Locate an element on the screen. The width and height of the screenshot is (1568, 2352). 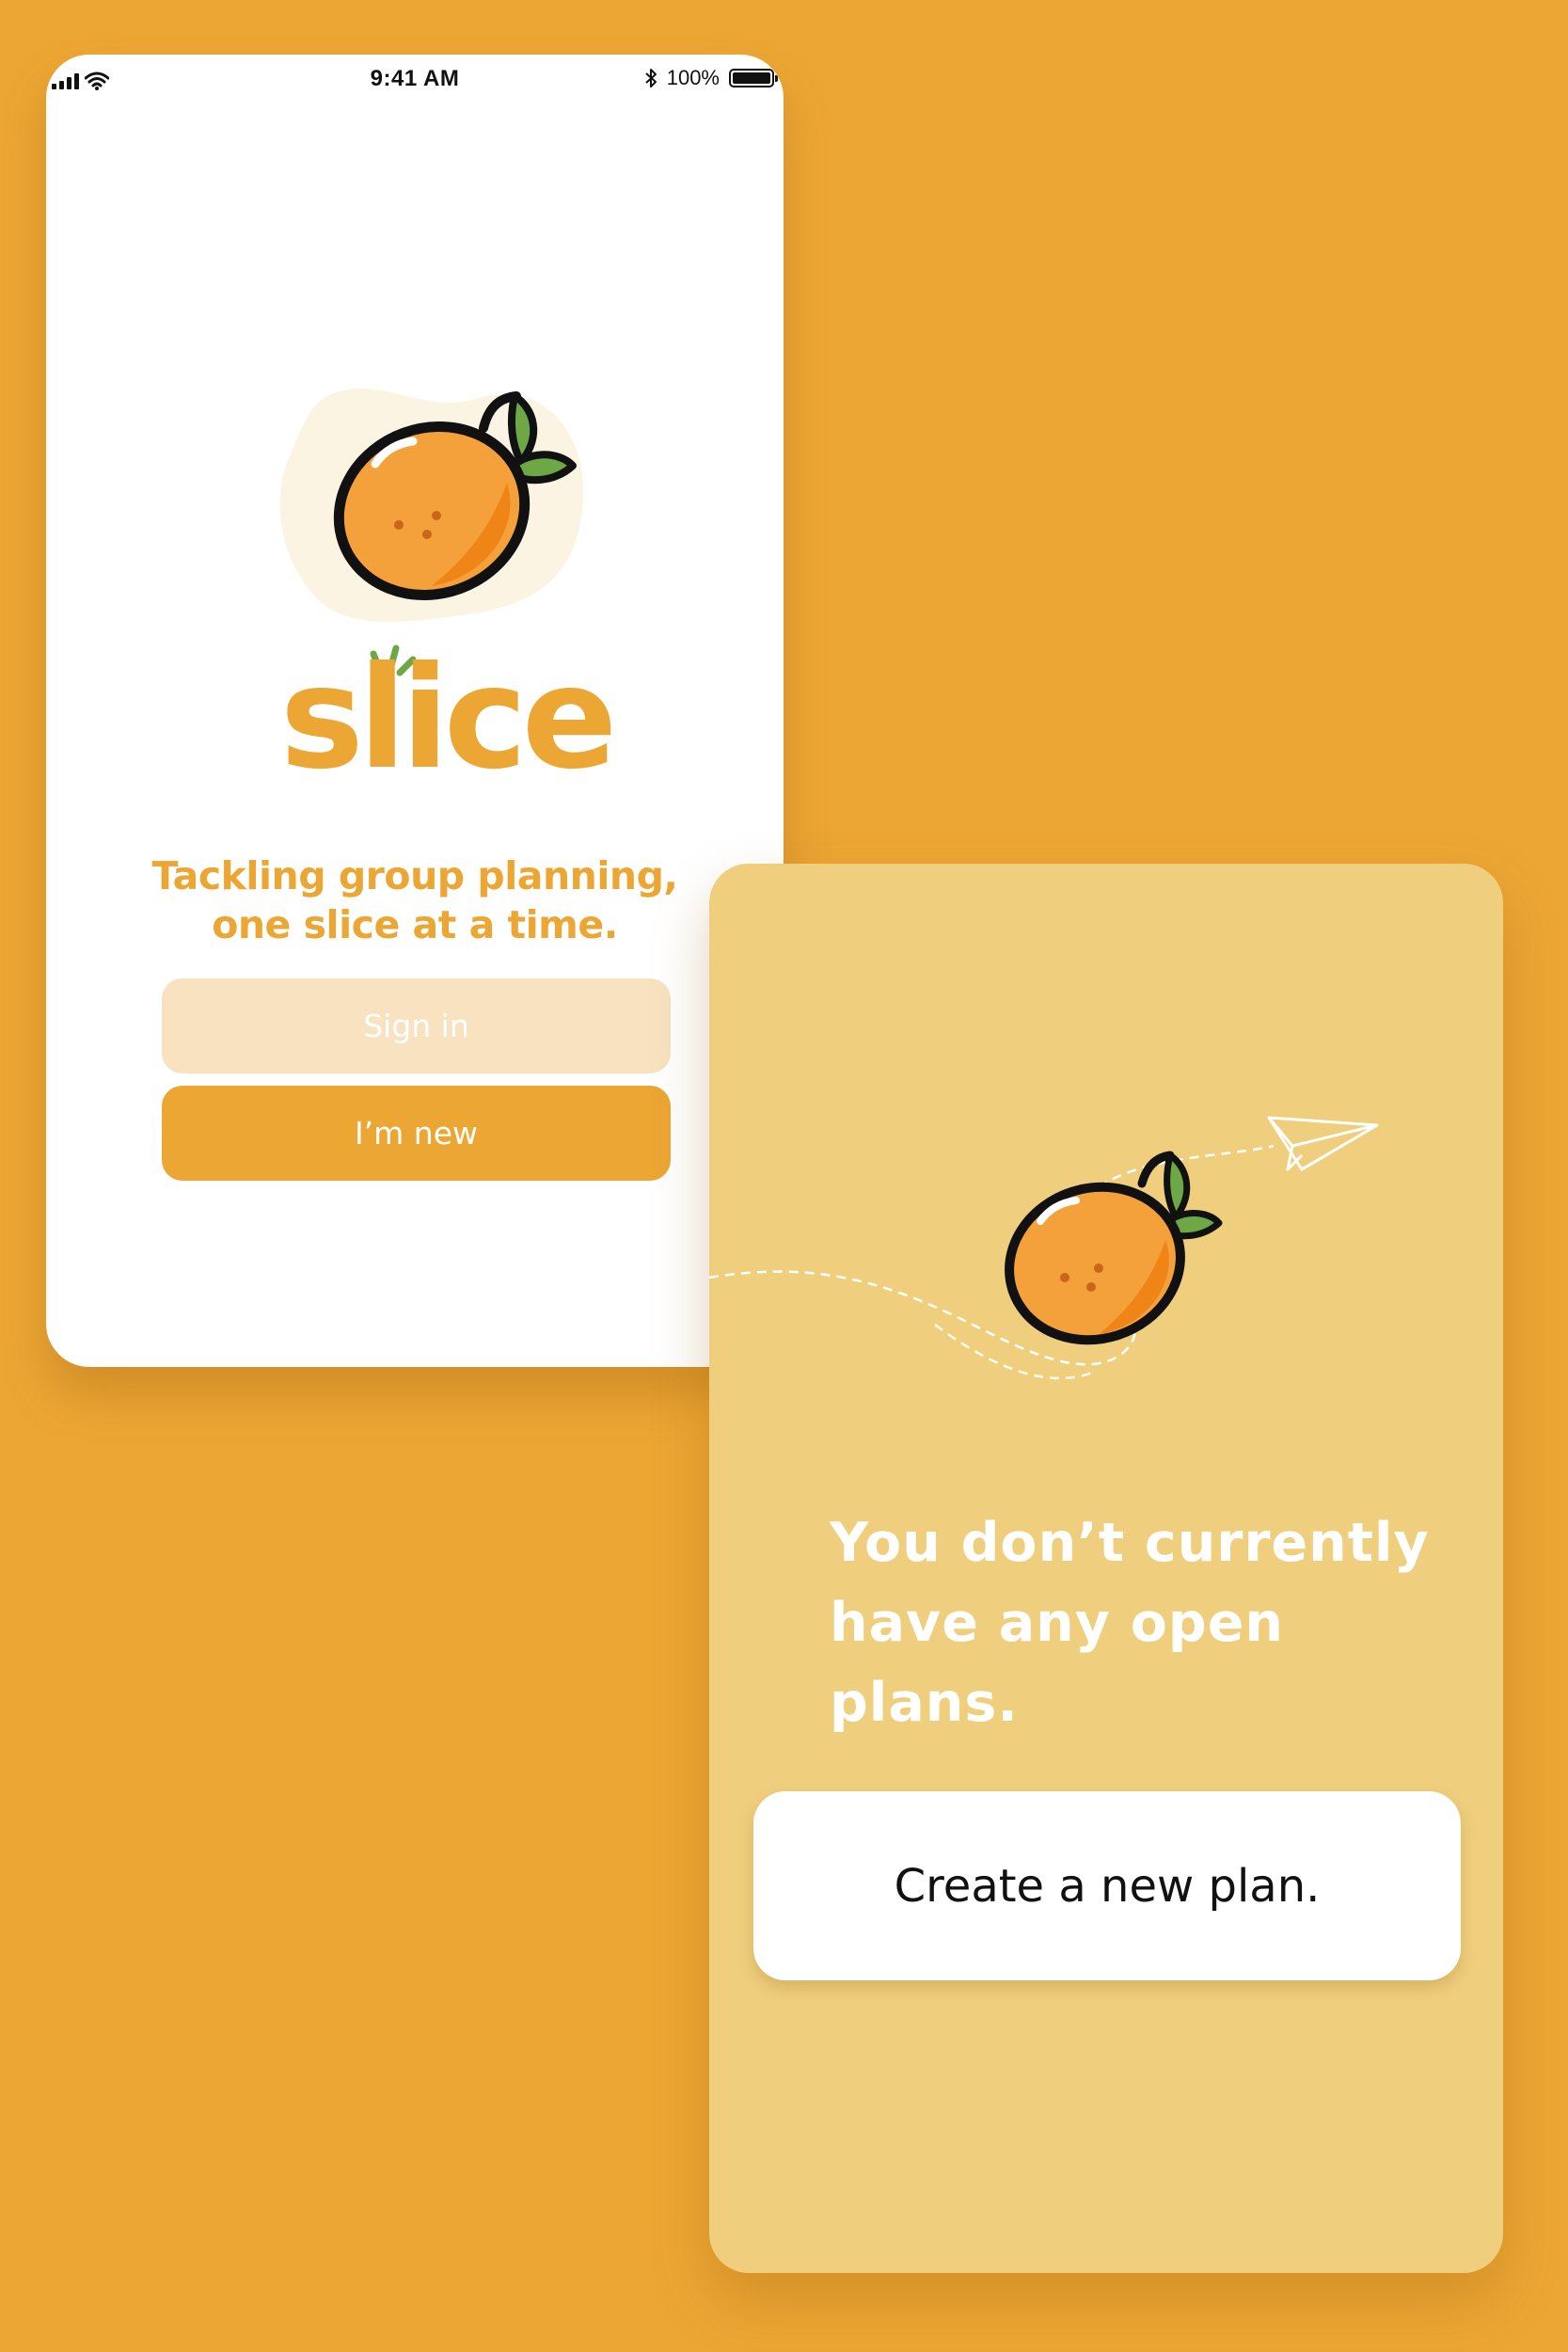
paper-plane-icon is located at coordinates (1323, 1143).